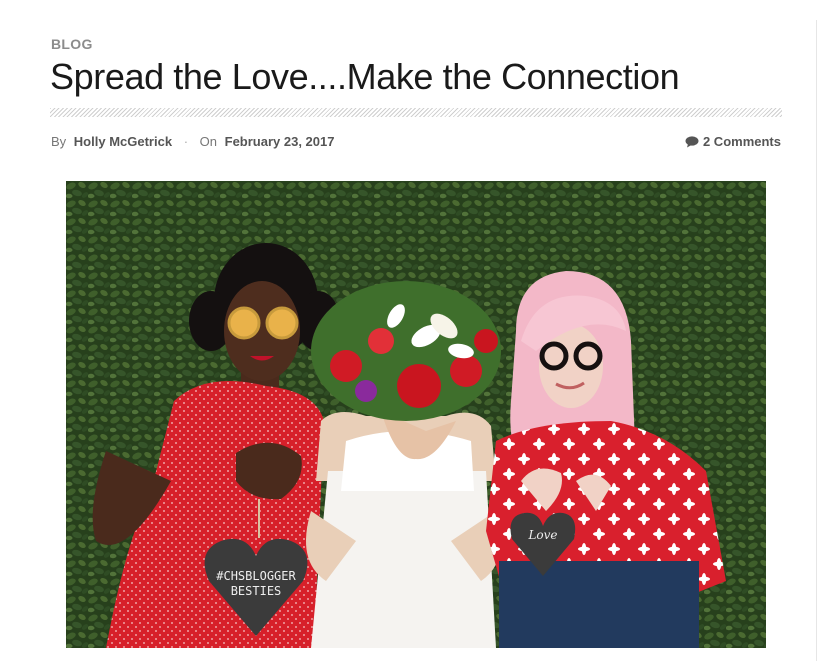 The height and width of the screenshot is (661, 827). Describe the element at coordinates (123, 141) in the screenshot. I see `author-link: Holly McGetrick` at that location.